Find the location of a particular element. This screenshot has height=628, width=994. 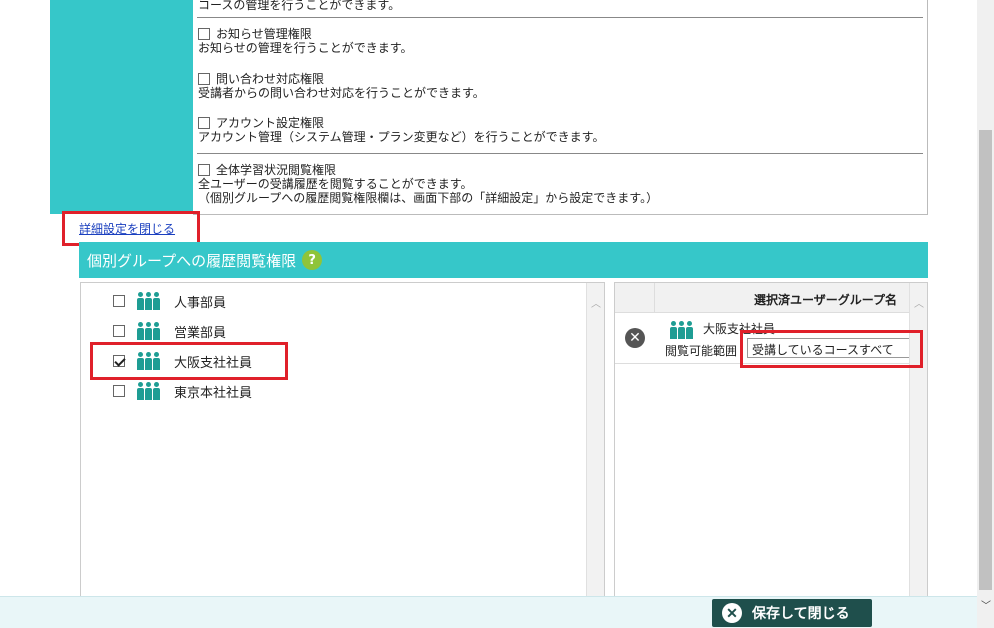

remove-circle-icon: ✕ is located at coordinates (635, 338).